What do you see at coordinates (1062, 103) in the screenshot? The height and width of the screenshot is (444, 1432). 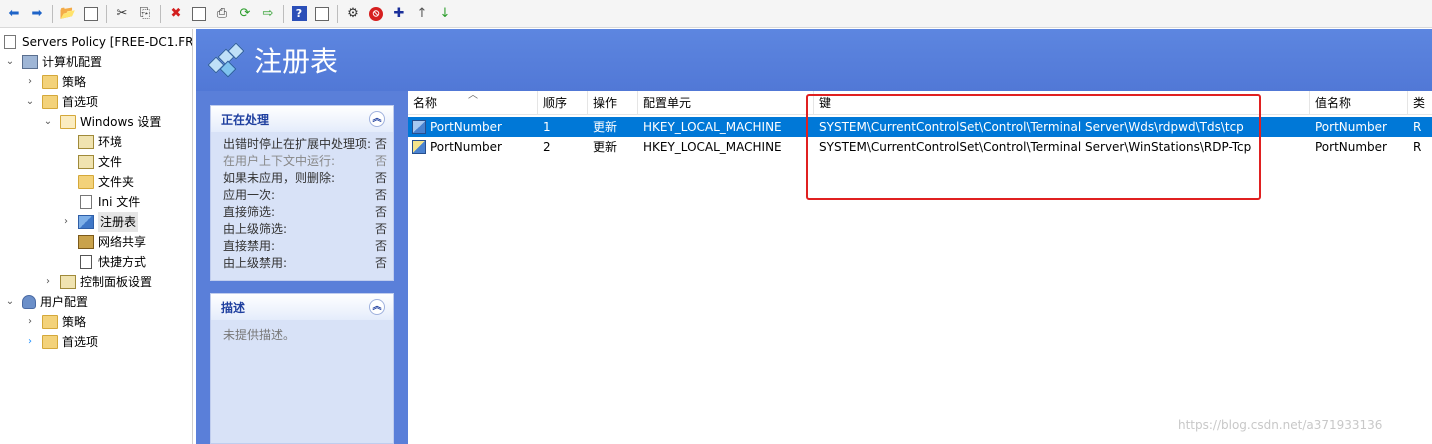 I see `column-header-key: 键` at bounding box center [1062, 103].